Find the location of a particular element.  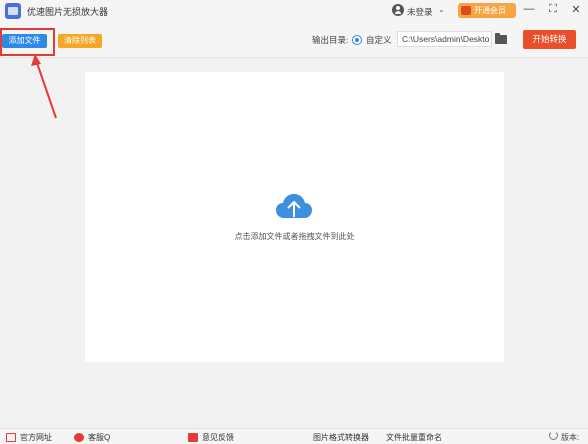

converter-label: 图片格式转换器 is located at coordinates (341, 437).